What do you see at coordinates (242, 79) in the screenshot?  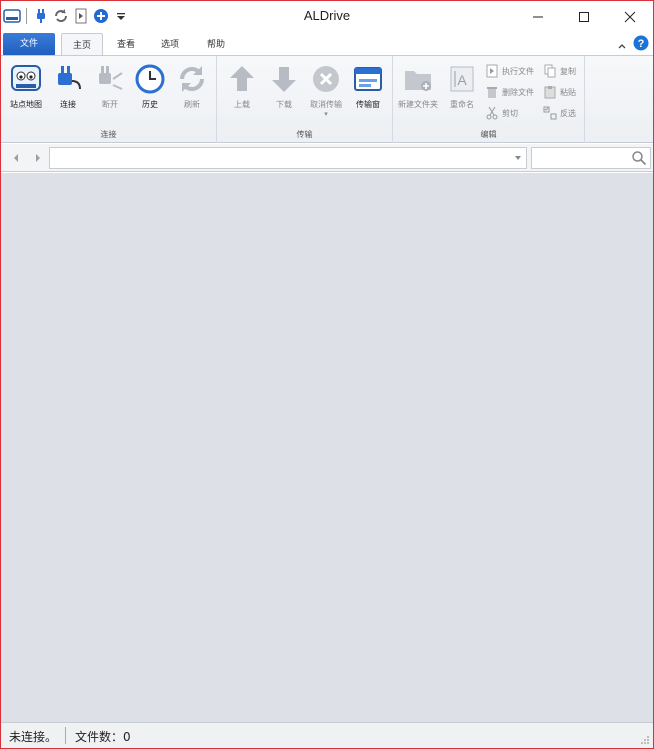 I see `up-arrow-icon` at bounding box center [242, 79].